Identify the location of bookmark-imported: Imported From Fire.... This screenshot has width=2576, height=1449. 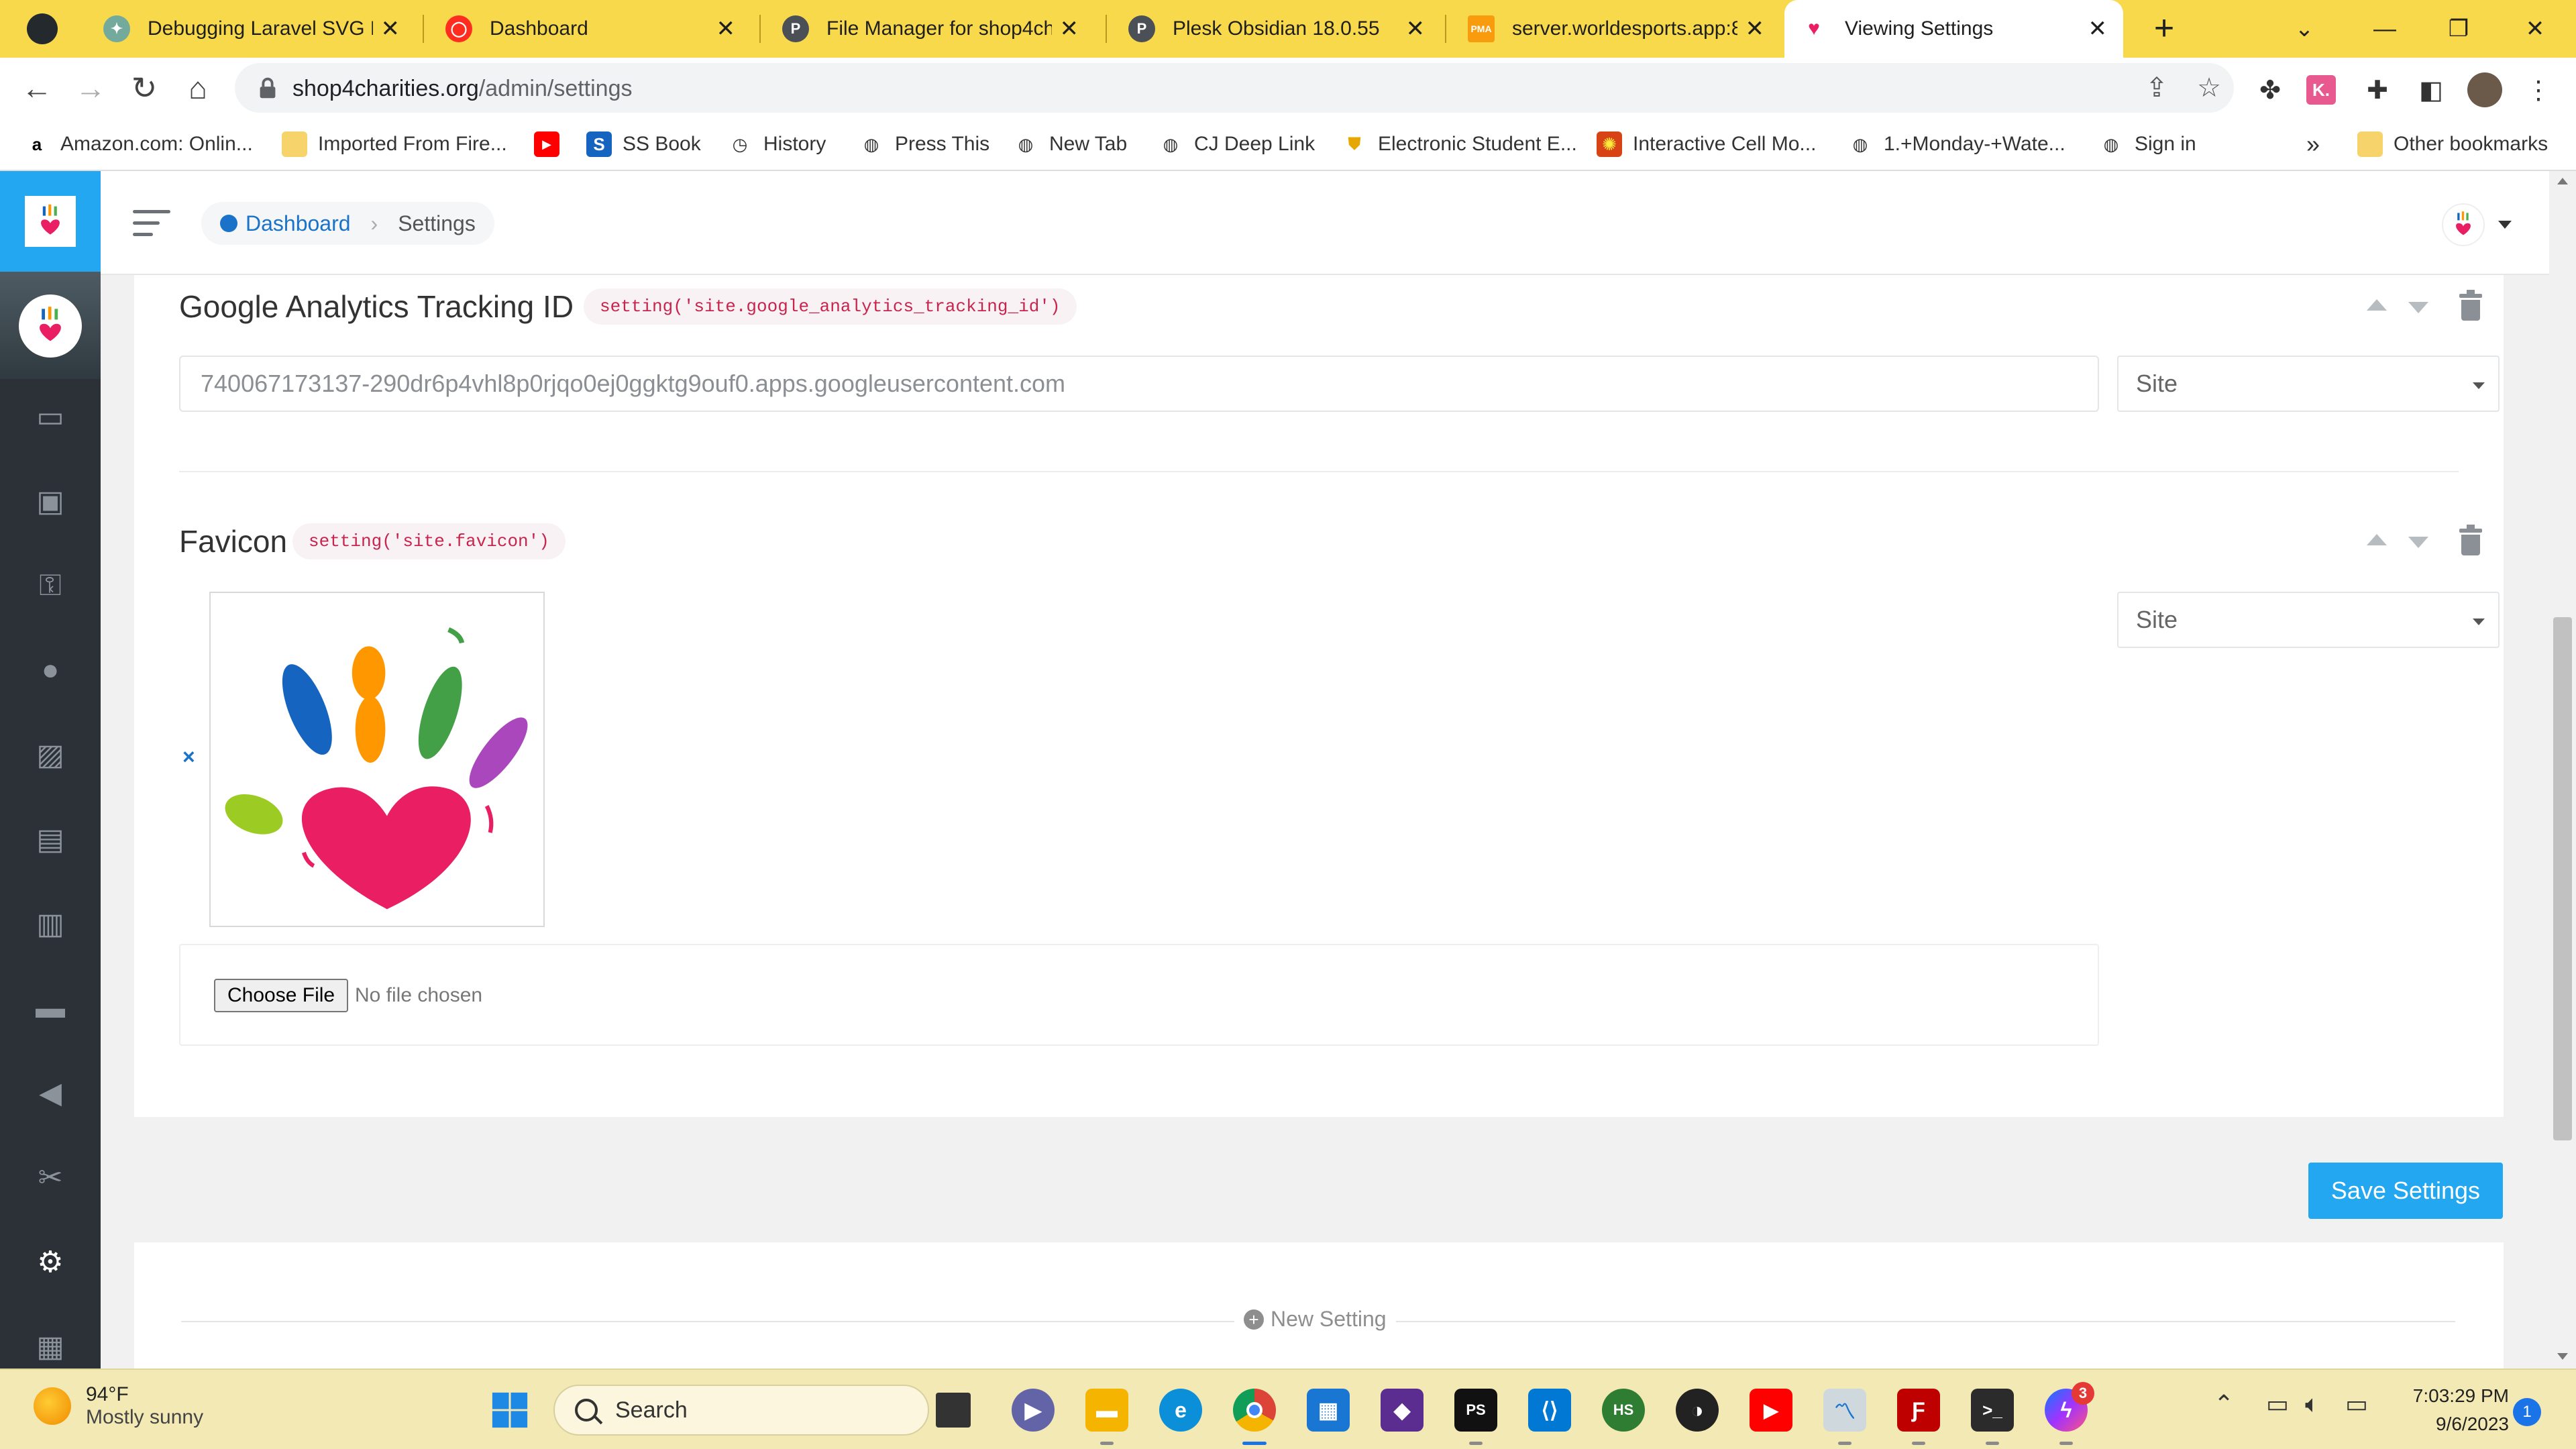
(394, 144).